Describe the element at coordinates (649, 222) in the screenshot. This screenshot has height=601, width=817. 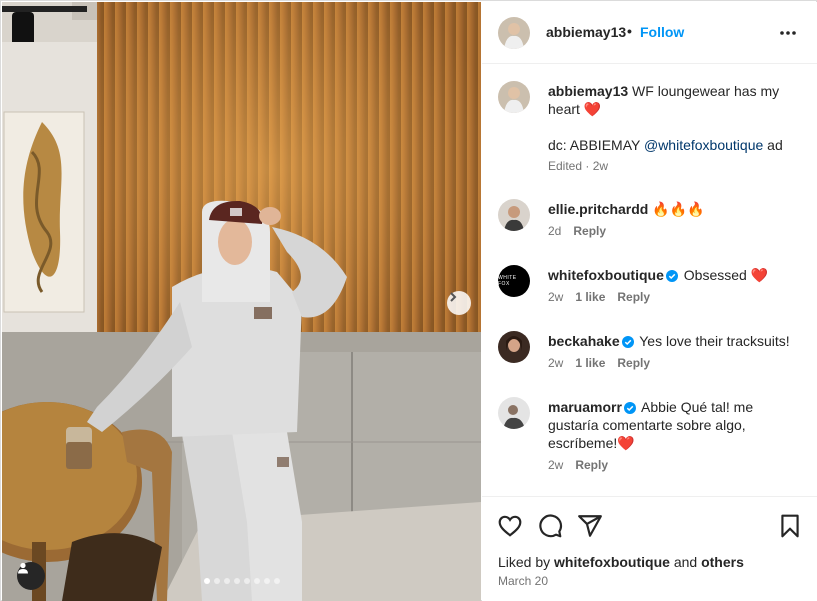
I see `comment-item: ellie.pritchardd 🔥🔥🔥 2d Reply` at that location.